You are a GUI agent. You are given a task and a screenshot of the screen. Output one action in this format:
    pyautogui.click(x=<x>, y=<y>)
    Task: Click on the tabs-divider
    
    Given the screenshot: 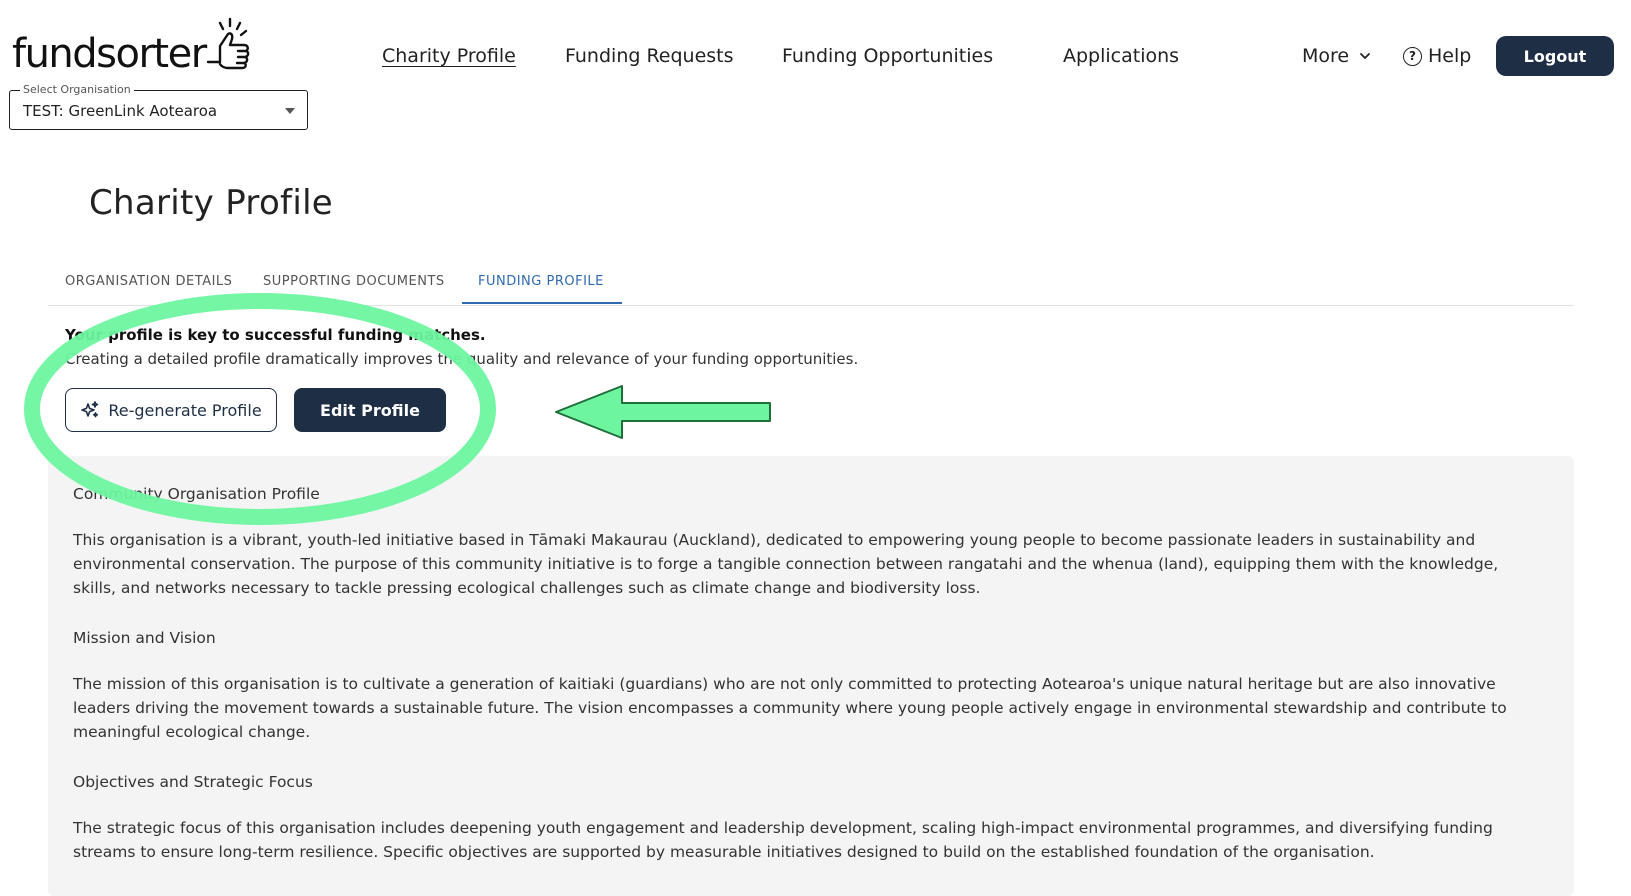 What is the action you would take?
    pyautogui.click(x=811, y=305)
    